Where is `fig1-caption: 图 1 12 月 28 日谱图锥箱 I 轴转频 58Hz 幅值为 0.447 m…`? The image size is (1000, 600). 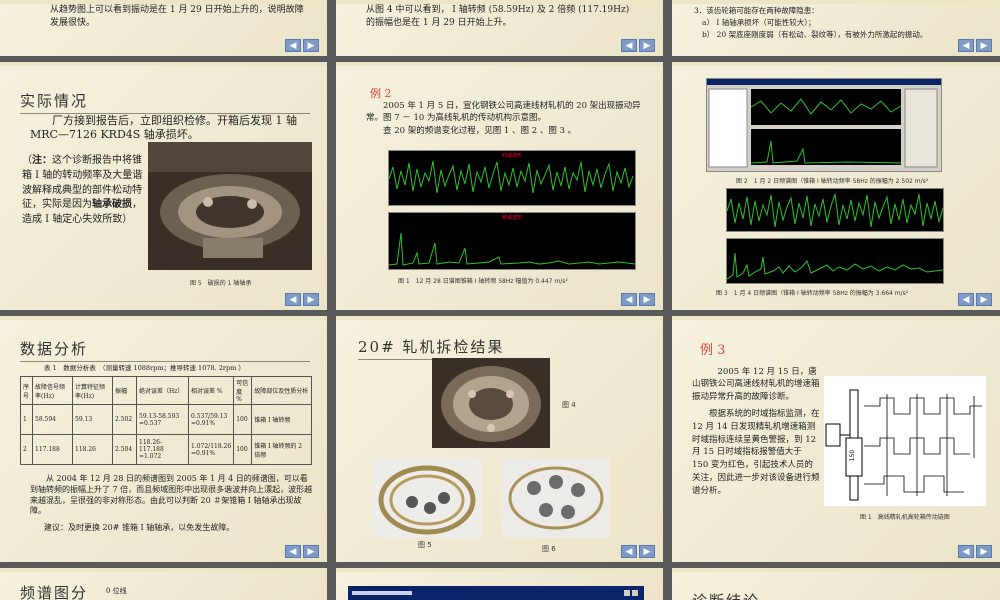 fig1-caption: 图 1 12 月 28 日谱图锥箱 I 轴转频 58Hz 幅值为 0.447 m… is located at coordinates (483, 281).